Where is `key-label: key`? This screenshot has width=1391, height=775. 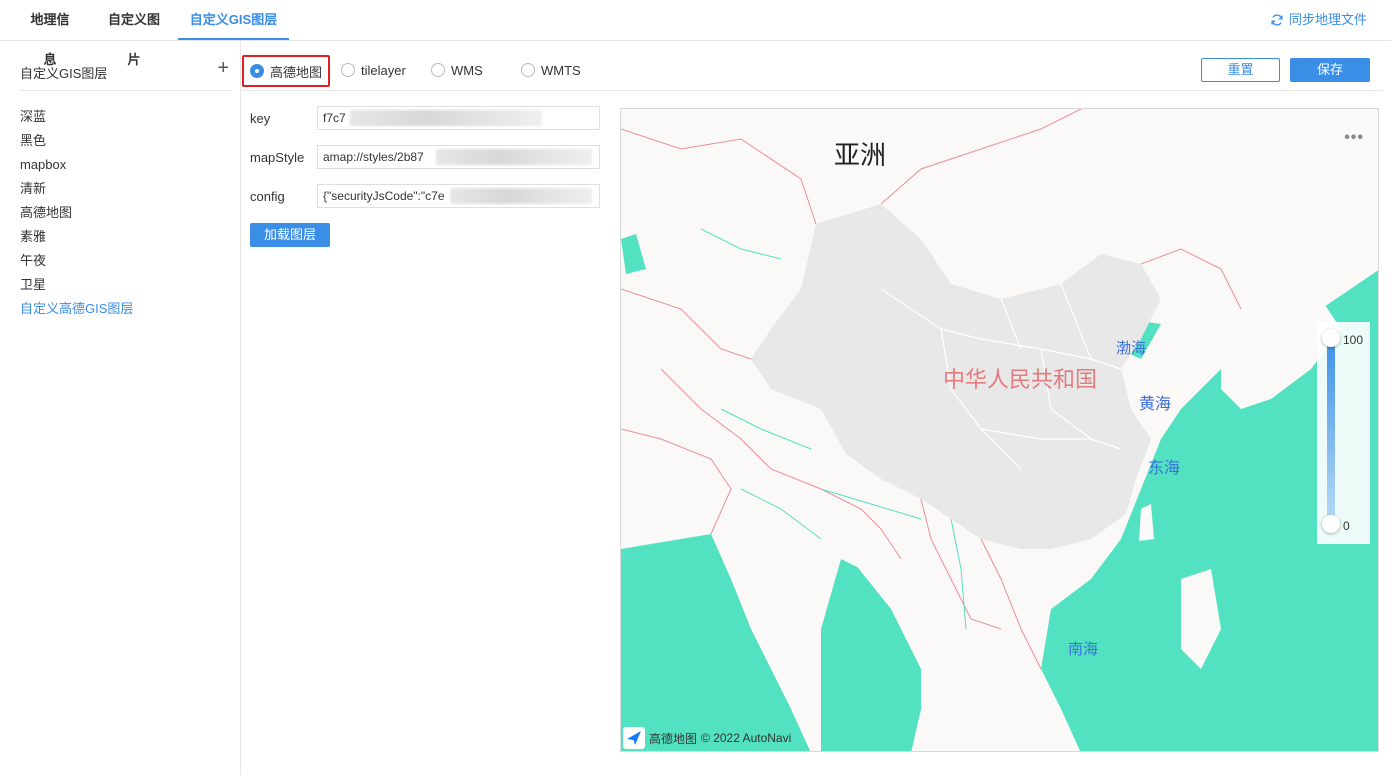
key-label: key is located at coordinates (260, 118).